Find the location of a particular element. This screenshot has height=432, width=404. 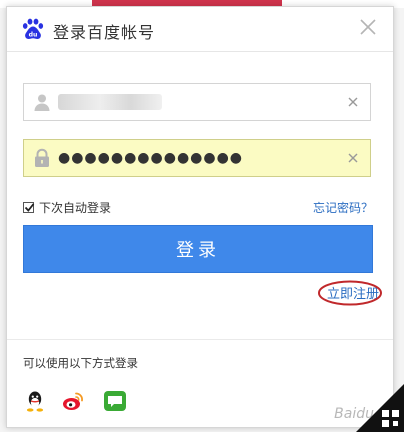

alt-login-label: 可以使用以下方式登录 is located at coordinates (80, 363).